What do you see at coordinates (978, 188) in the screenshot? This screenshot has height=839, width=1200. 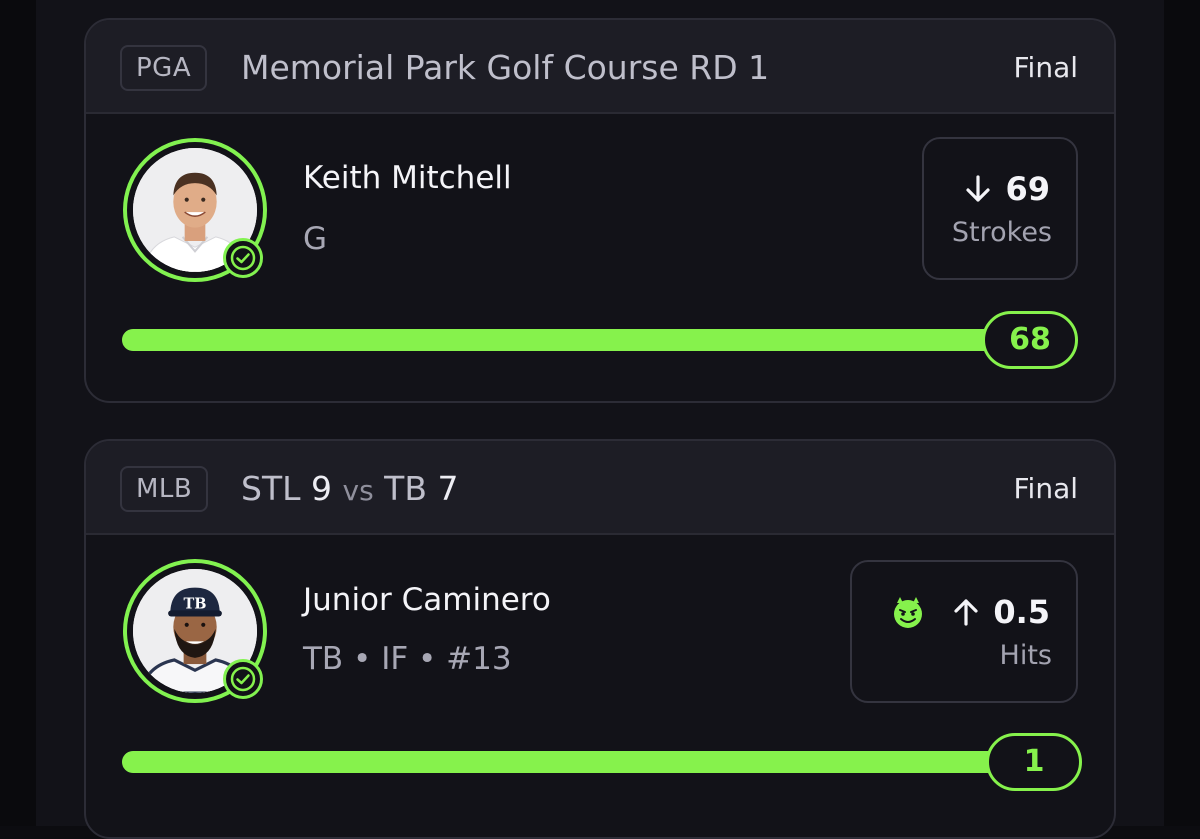 I see `arrow-down-icon` at bounding box center [978, 188].